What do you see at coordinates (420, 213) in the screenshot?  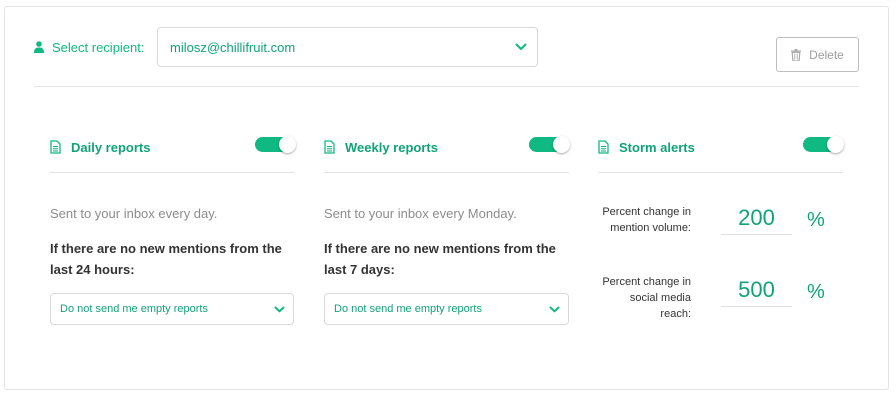 I see `weekly-description: Sent to your inbox every Monday.` at bounding box center [420, 213].